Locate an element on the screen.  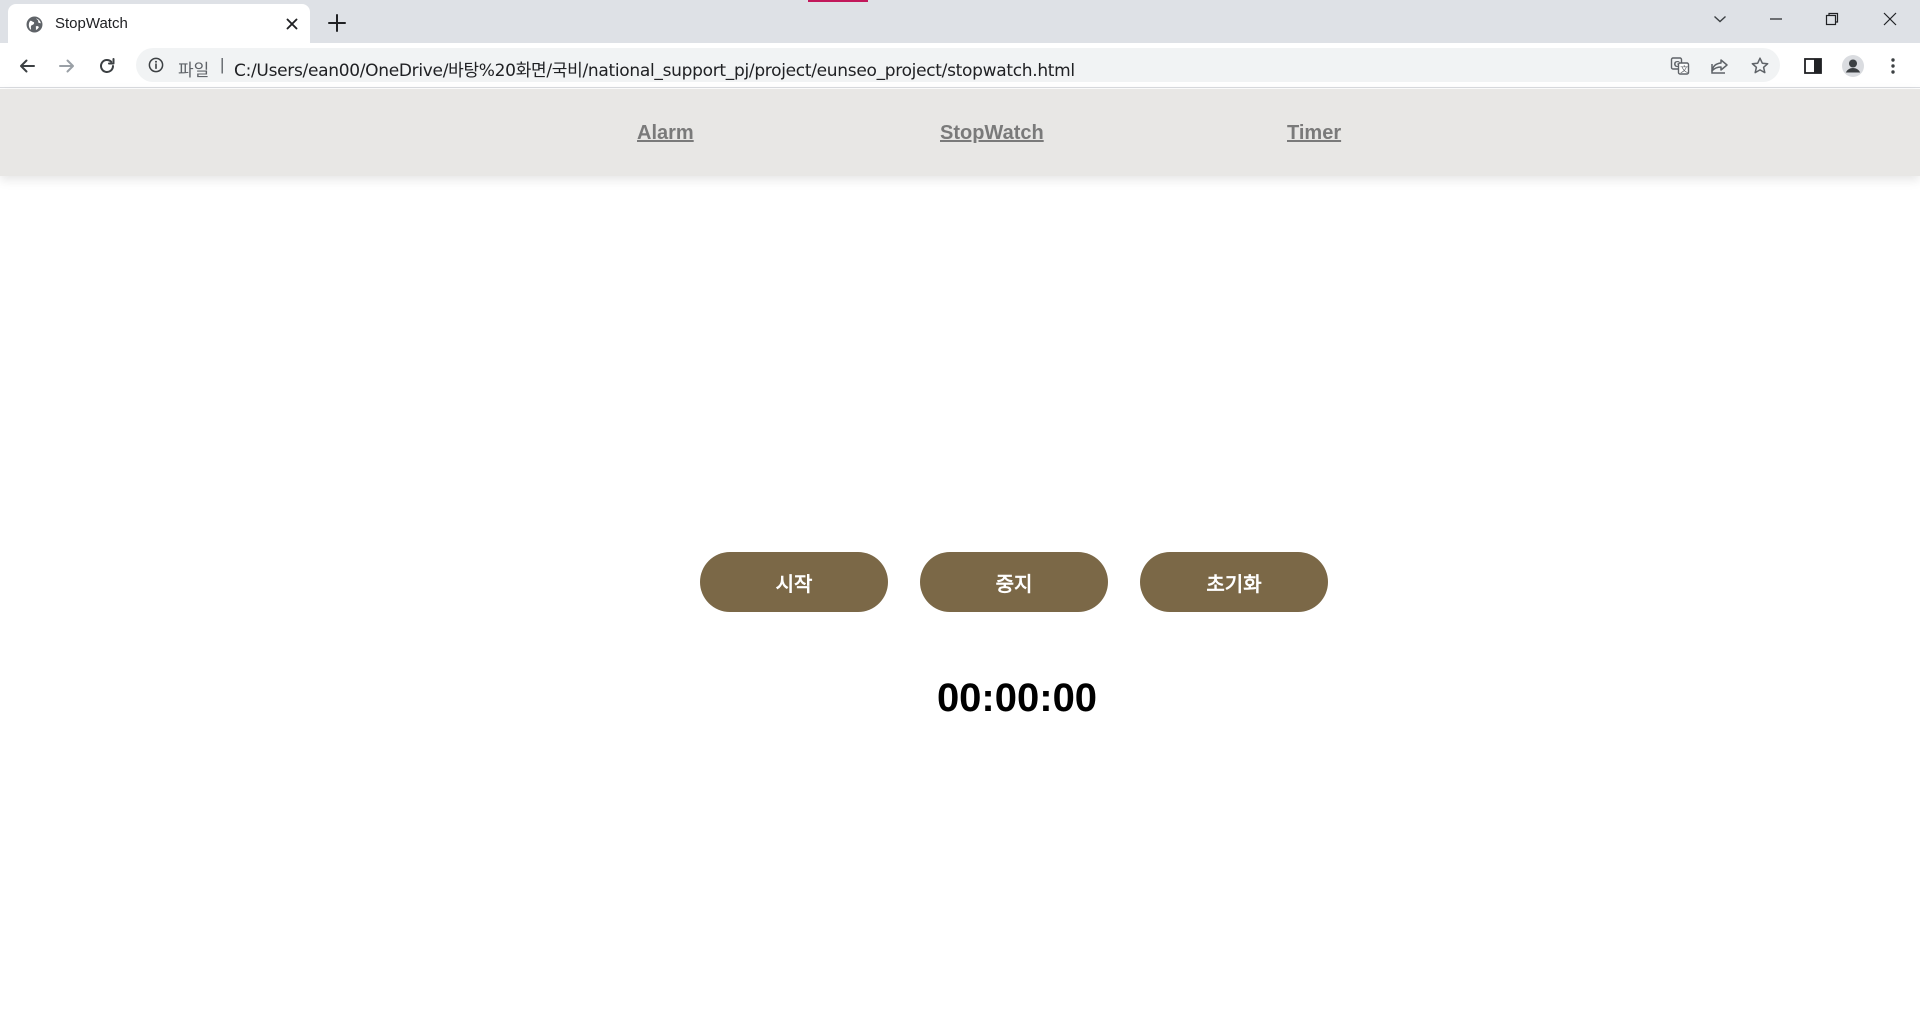
profile-icon is located at coordinates (1853, 66).